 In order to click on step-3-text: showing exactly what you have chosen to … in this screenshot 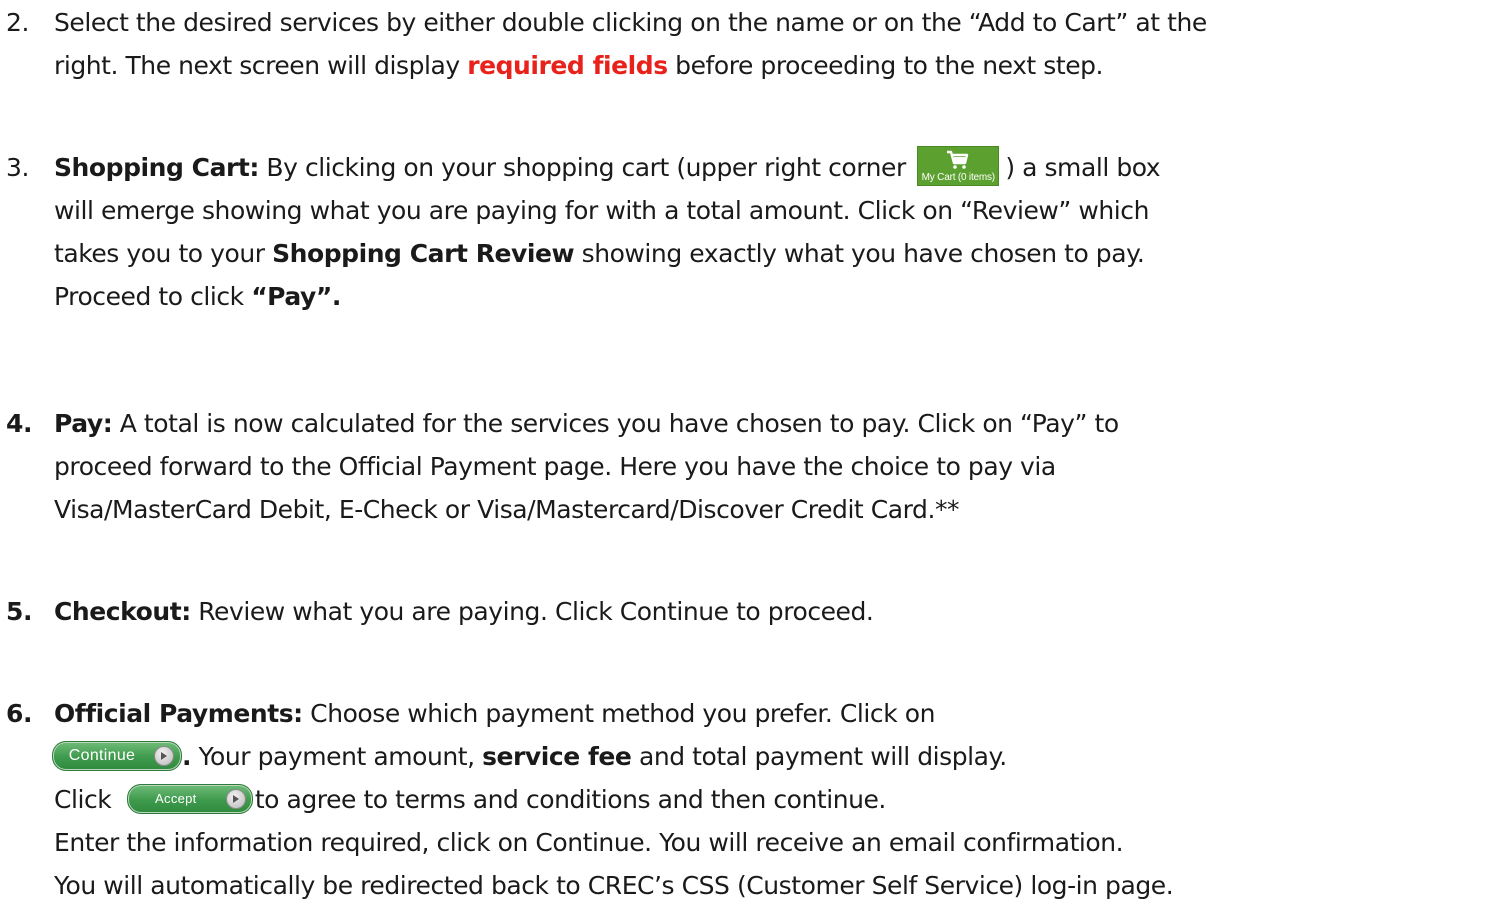, I will do `click(859, 253)`.